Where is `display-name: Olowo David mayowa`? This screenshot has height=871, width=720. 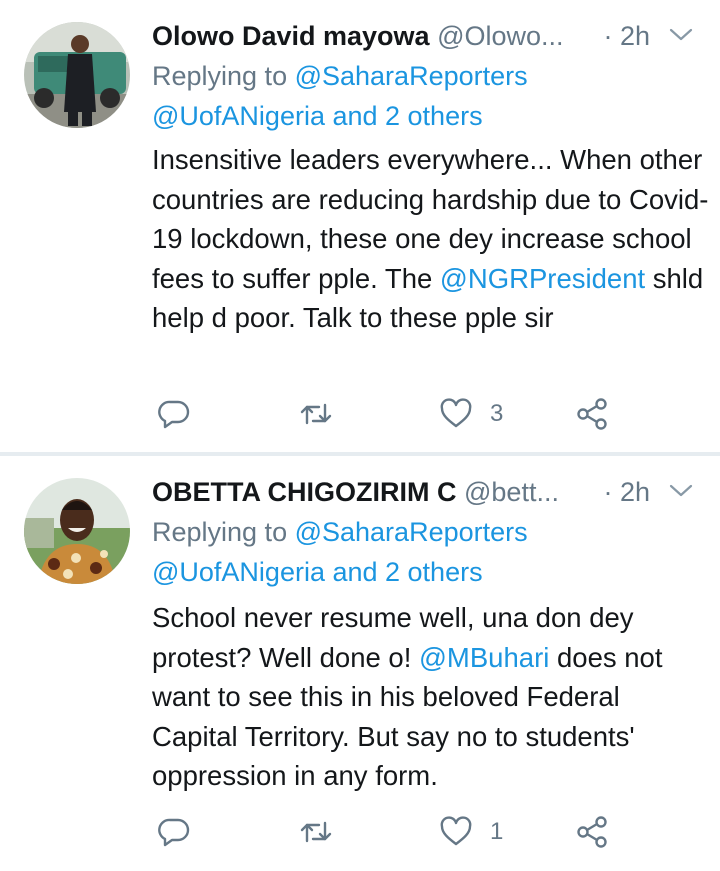
display-name: Olowo David mayowa is located at coordinates (291, 36).